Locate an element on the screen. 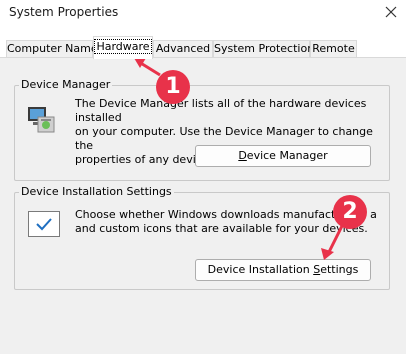 This screenshot has width=408, height=354. arrow-2-head is located at coordinates (327, 254).